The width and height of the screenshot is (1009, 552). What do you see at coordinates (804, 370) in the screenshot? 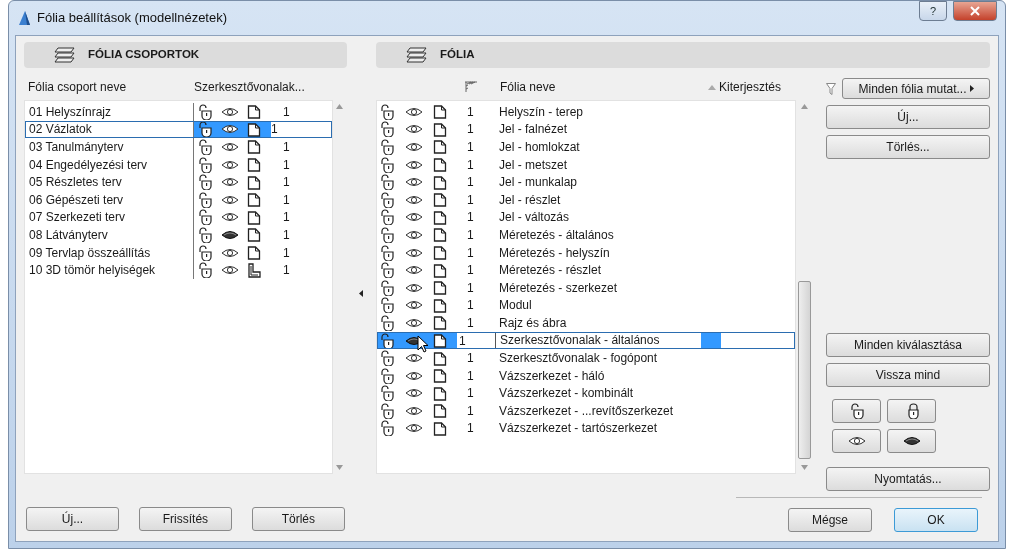
I see `scrollbar-thumb` at bounding box center [804, 370].